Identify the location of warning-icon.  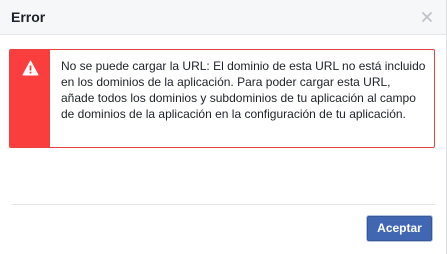
(30, 68).